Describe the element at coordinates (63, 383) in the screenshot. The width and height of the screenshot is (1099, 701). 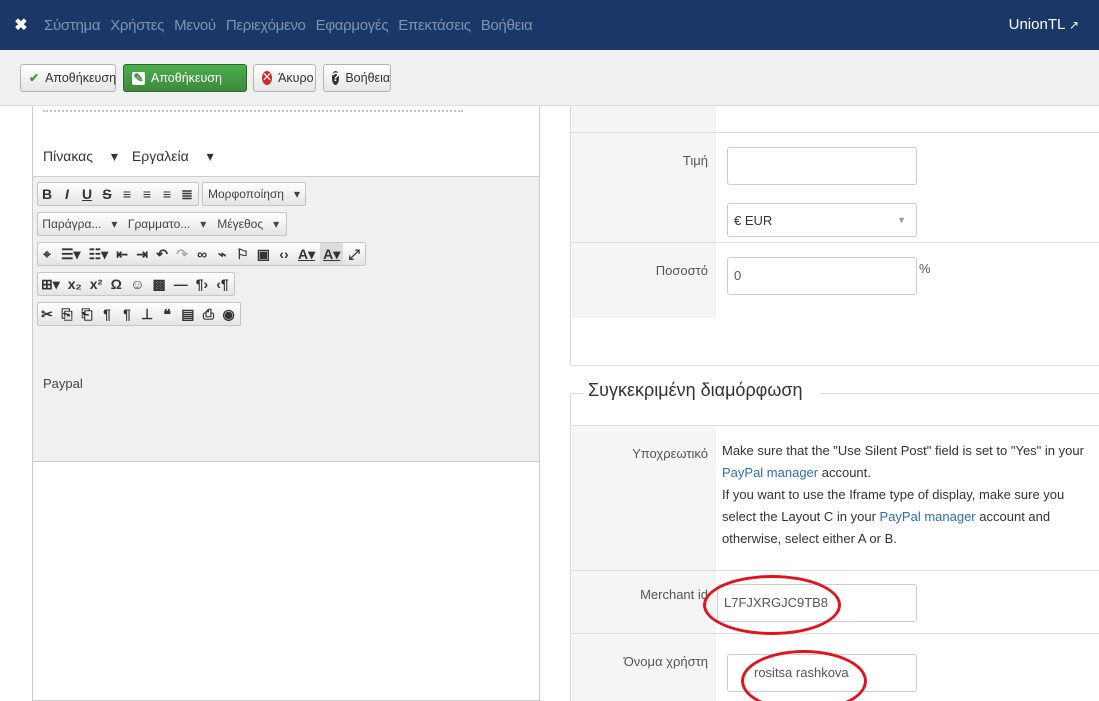
I see `editor-content: Paypal` at that location.